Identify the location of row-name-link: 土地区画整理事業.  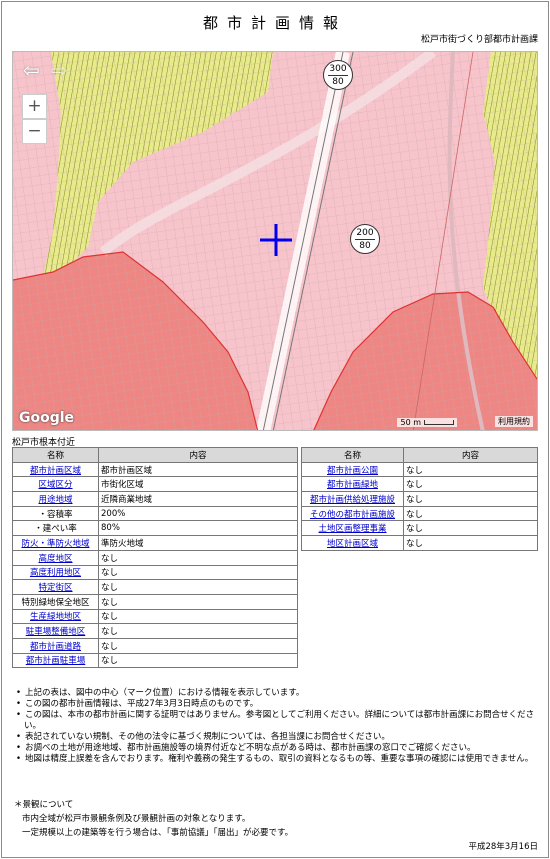
(352, 529).